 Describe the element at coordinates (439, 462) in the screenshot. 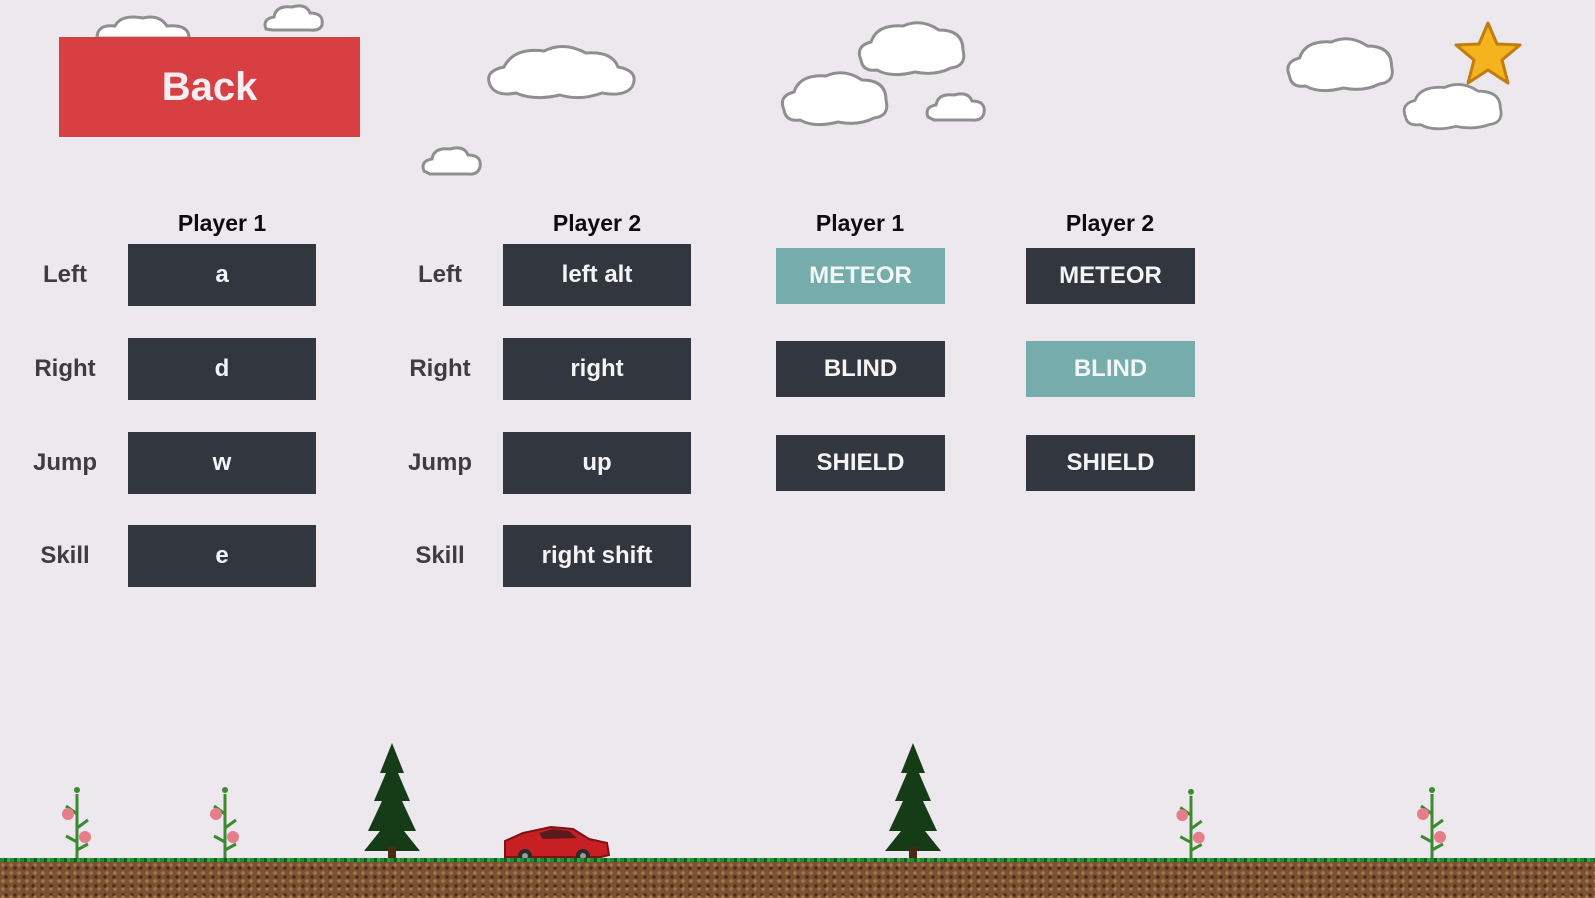

I see `p2-jump-label: Jump` at that location.